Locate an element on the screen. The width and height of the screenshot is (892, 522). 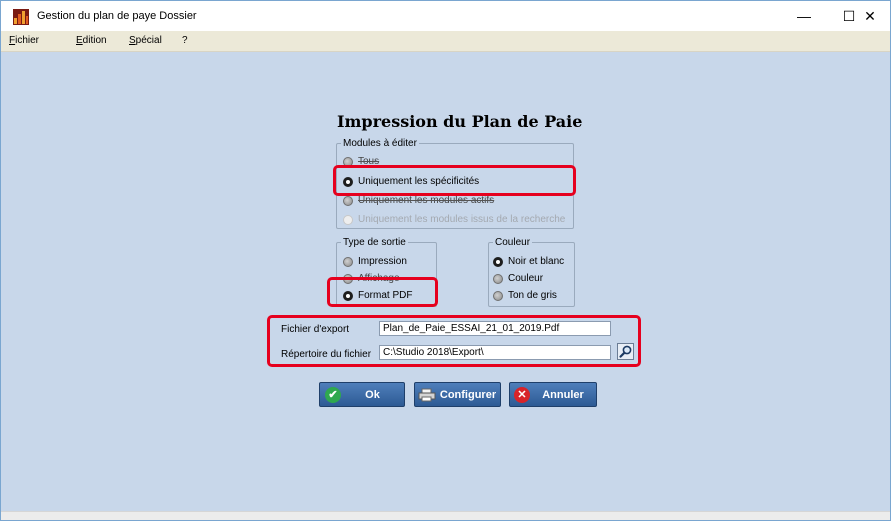
radio-ton-de-gris-indicator is located at coordinates (498, 295).